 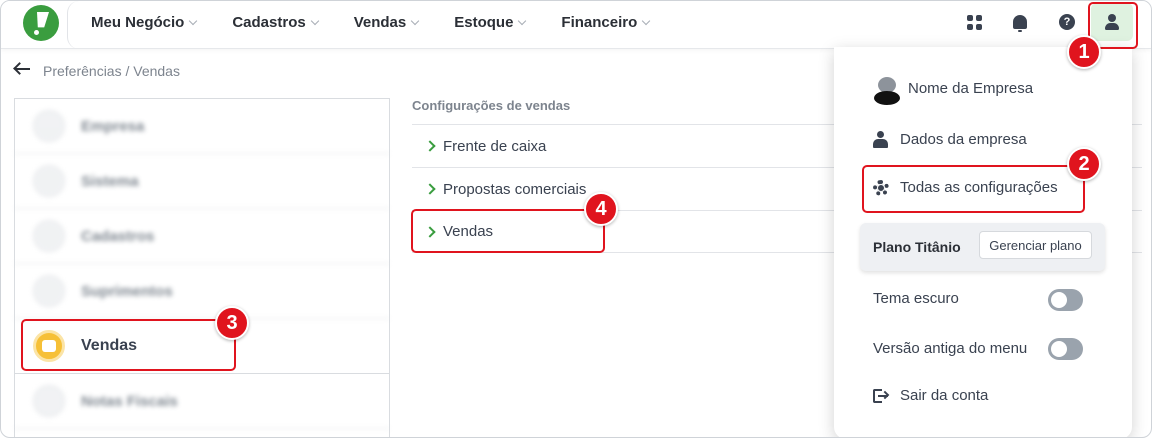 What do you see at coordinates (138, 22) in the screenshot?
I see `nav-label: Meu Negócio` at bounding box center [138, 22].